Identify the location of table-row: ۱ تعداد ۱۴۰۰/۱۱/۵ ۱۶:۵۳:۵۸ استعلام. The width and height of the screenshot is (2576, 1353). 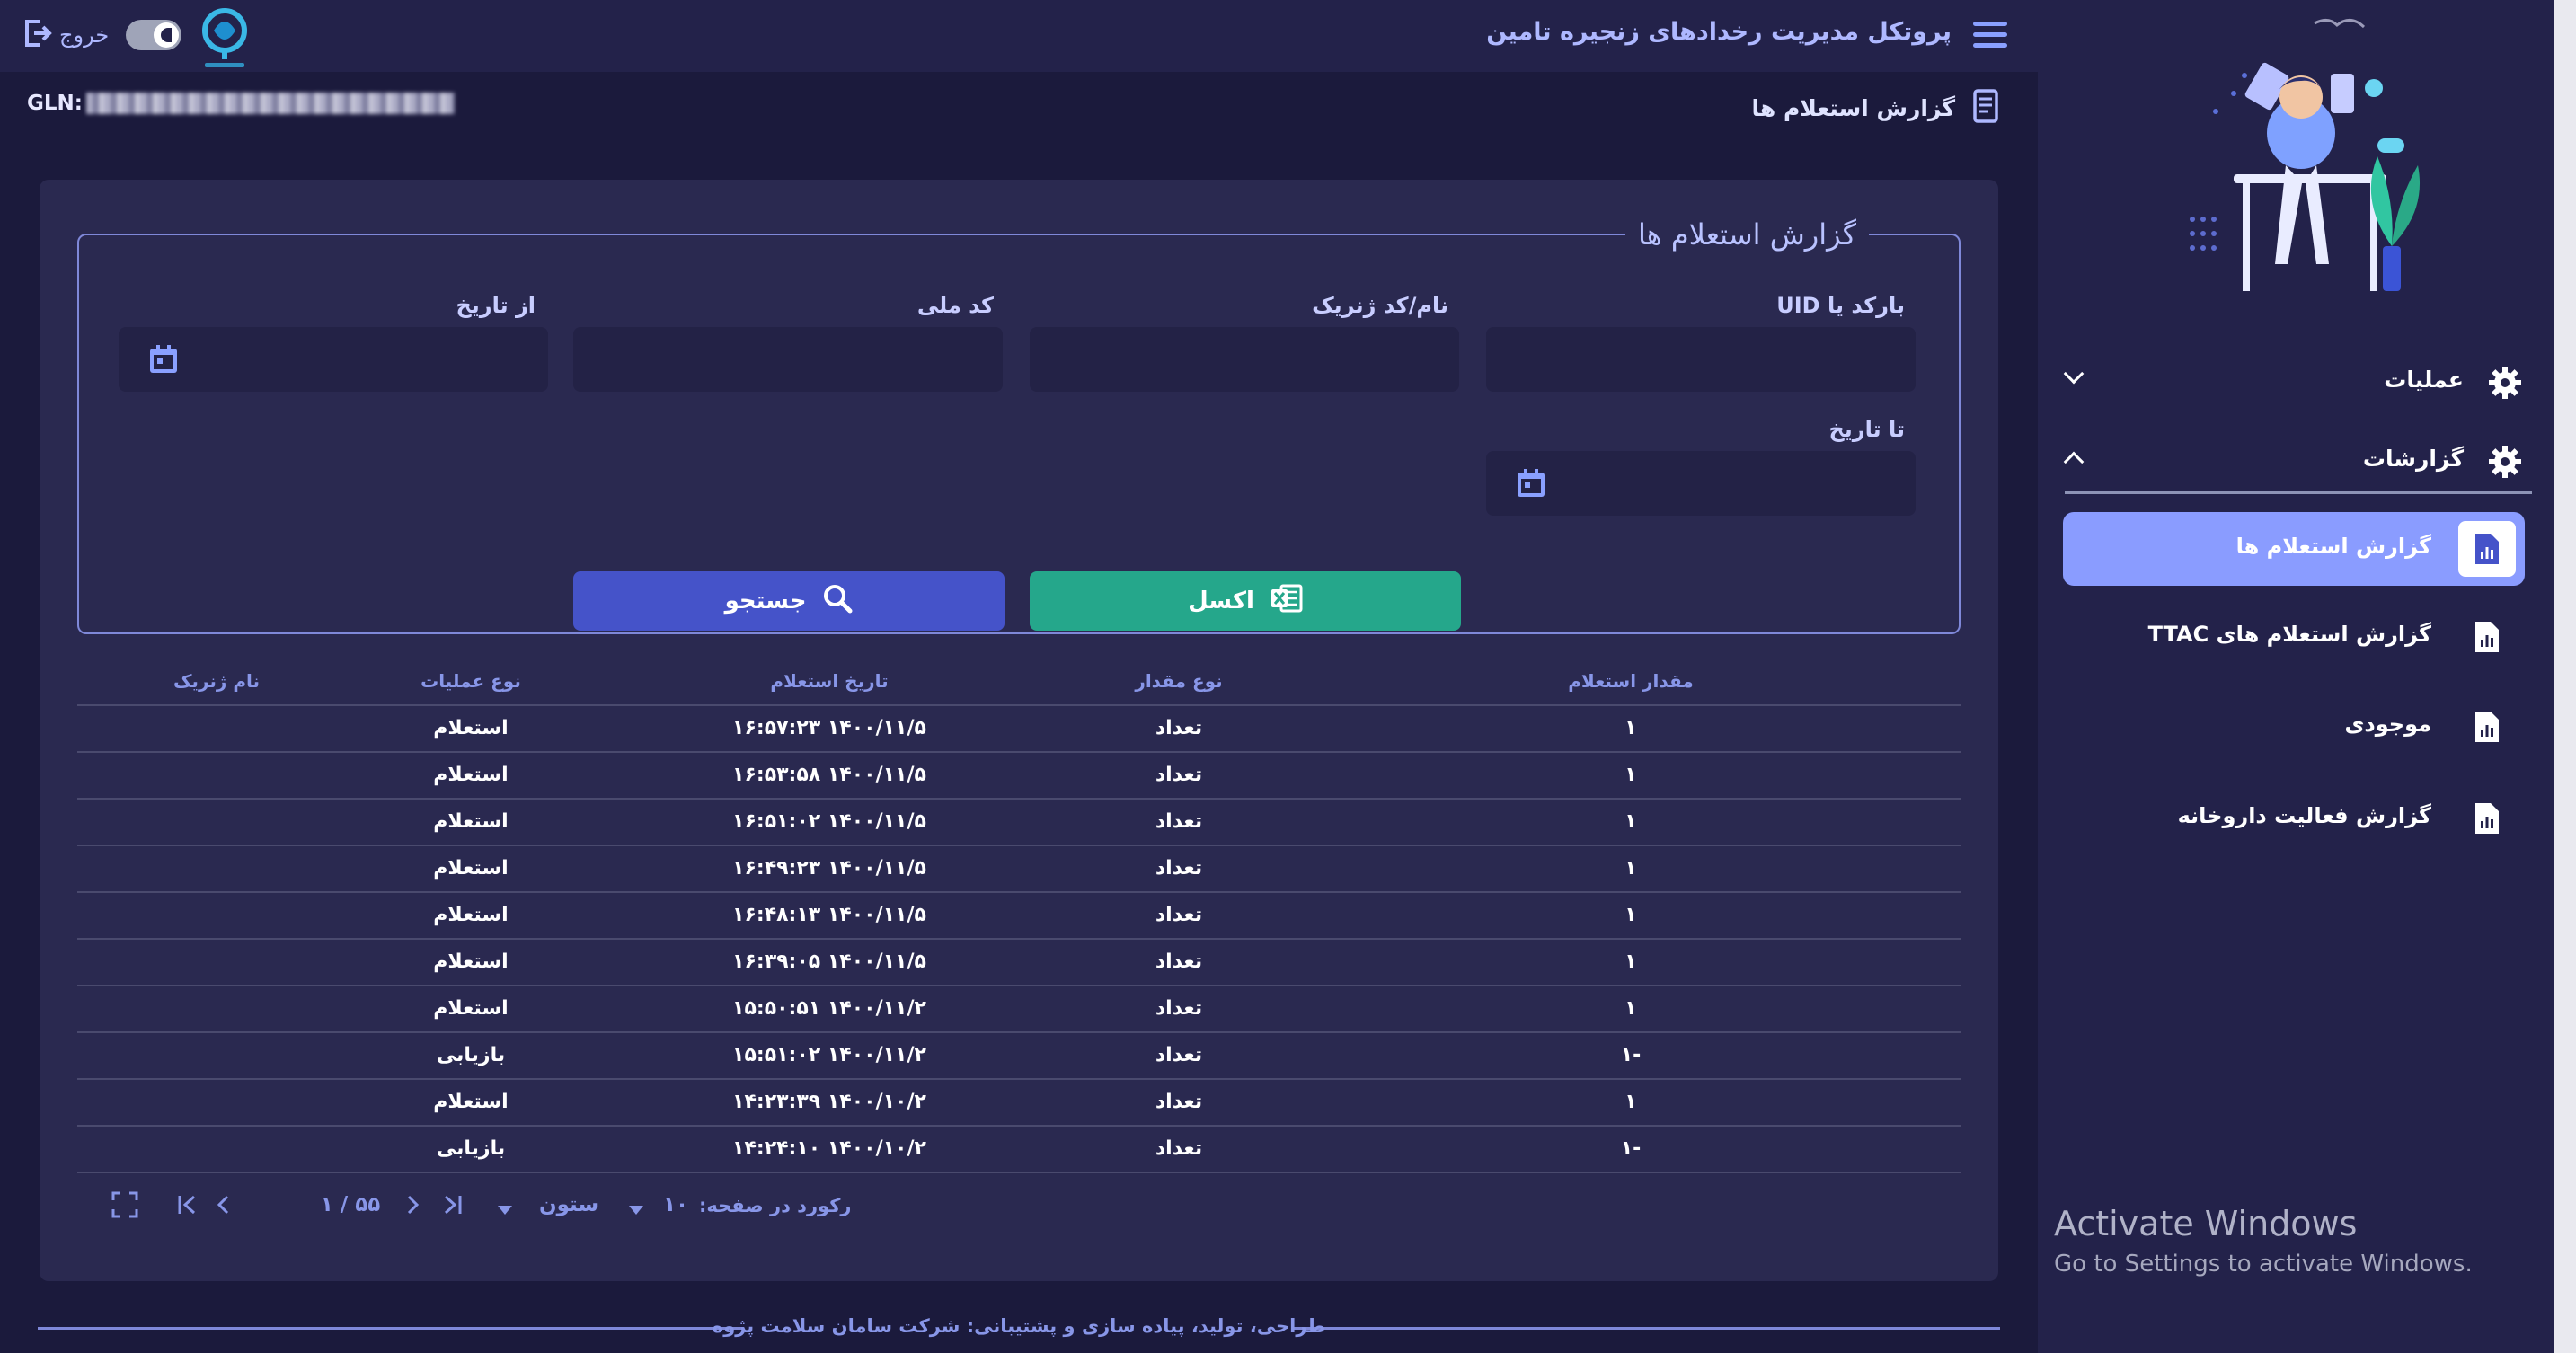
(1019, 776).